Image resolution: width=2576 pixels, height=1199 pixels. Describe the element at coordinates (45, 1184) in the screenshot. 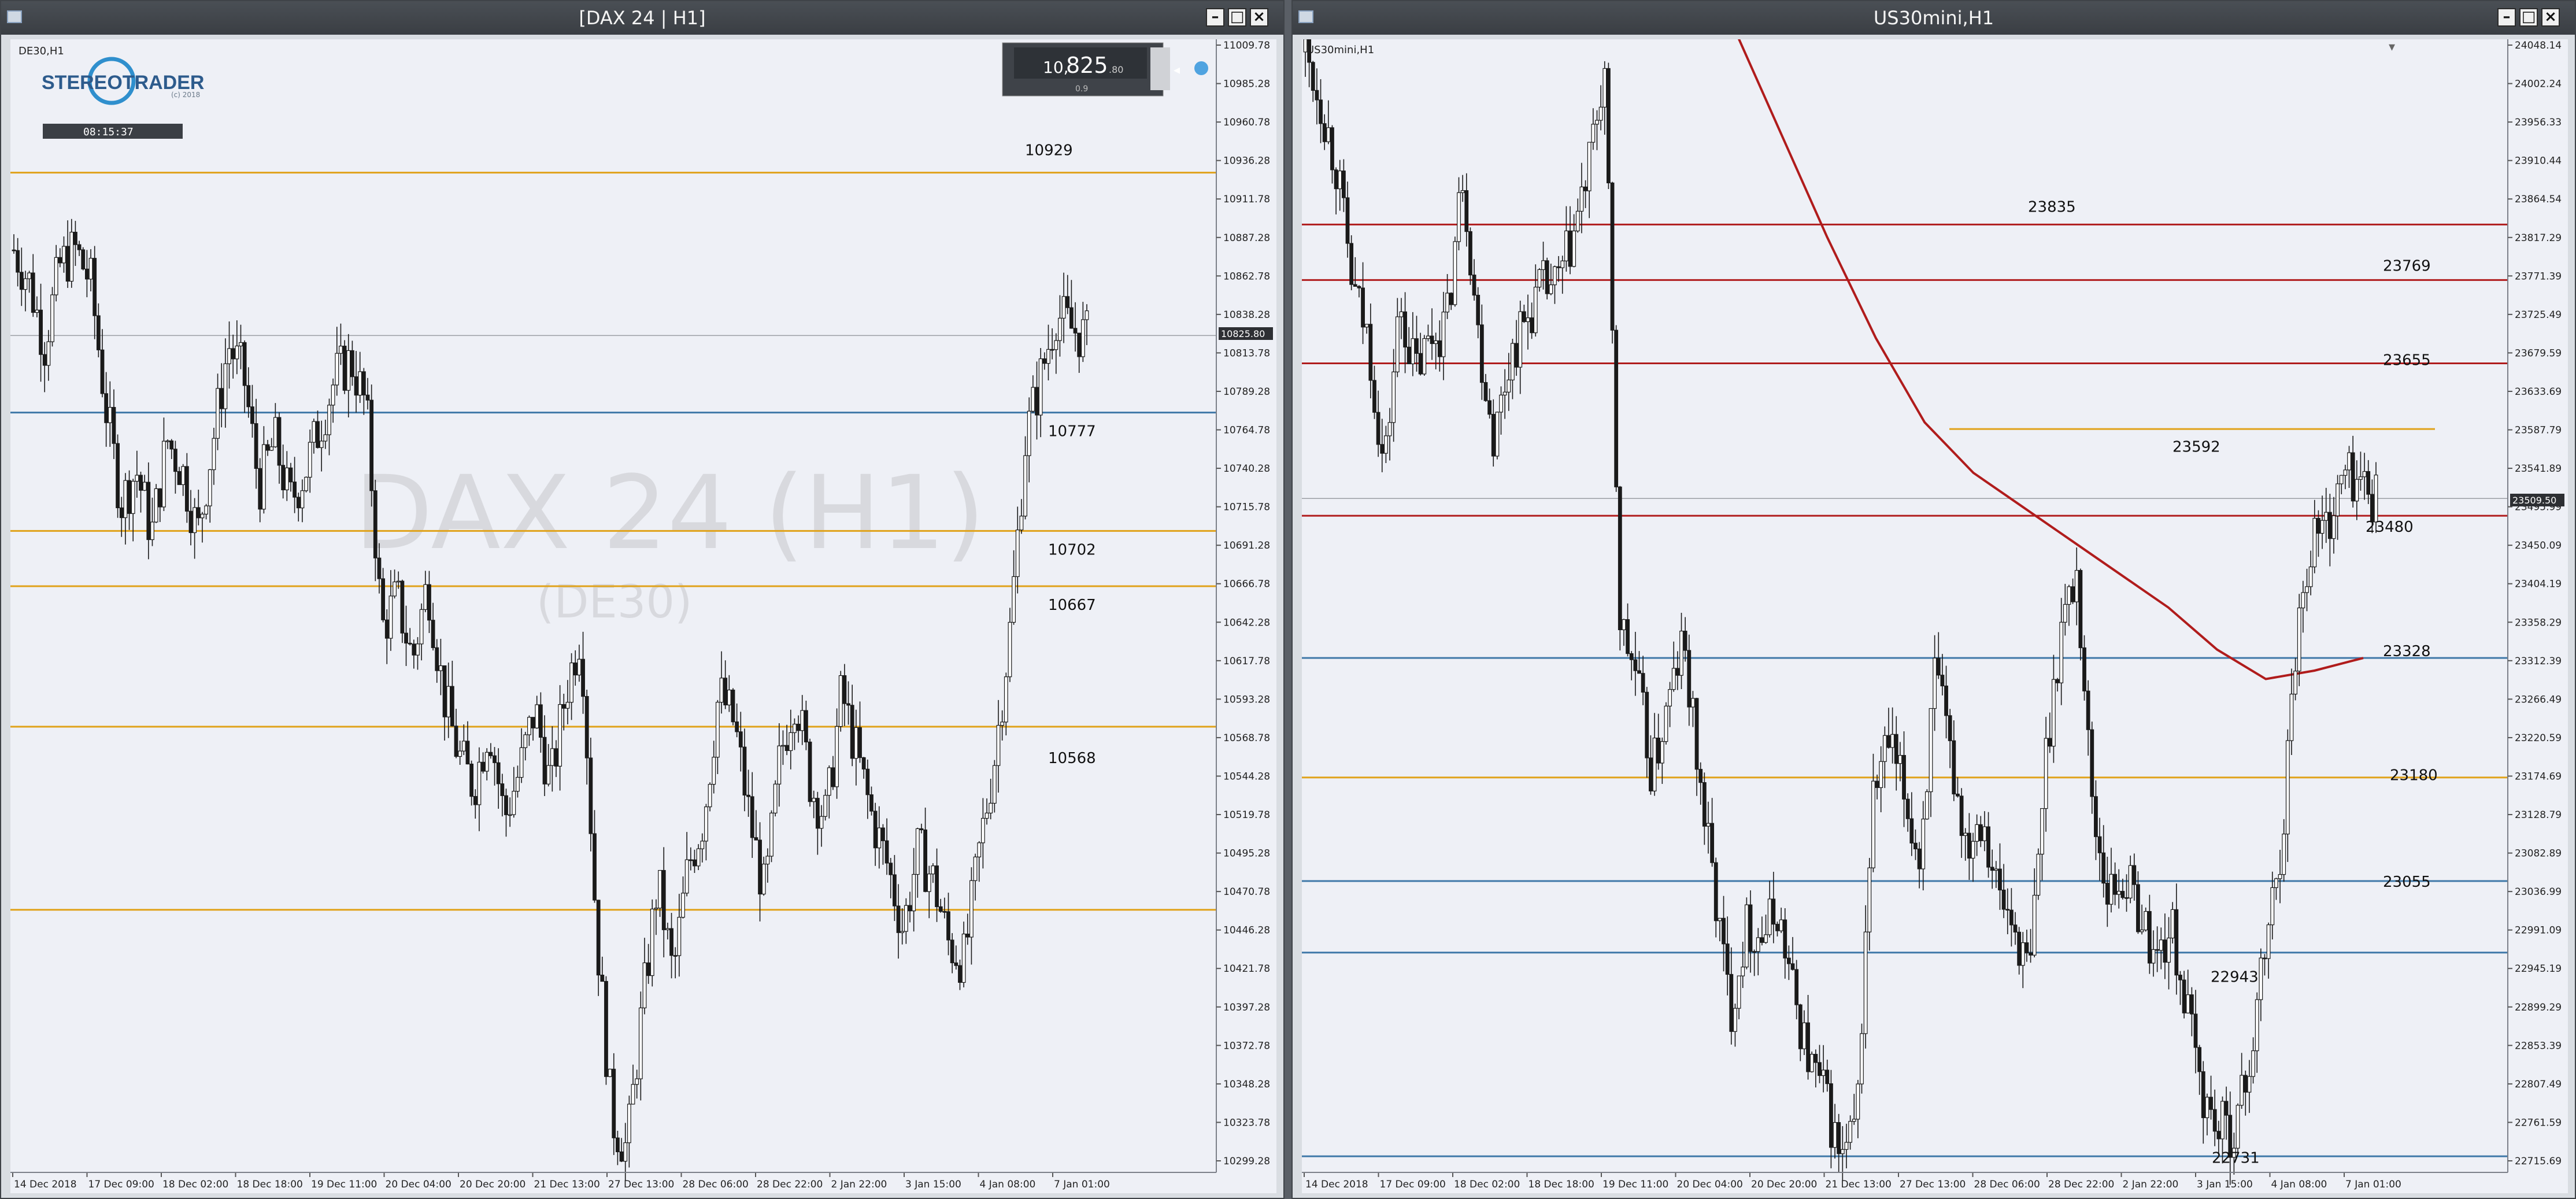

I see `time-tick-label: 14 Dec 2018` at that location.